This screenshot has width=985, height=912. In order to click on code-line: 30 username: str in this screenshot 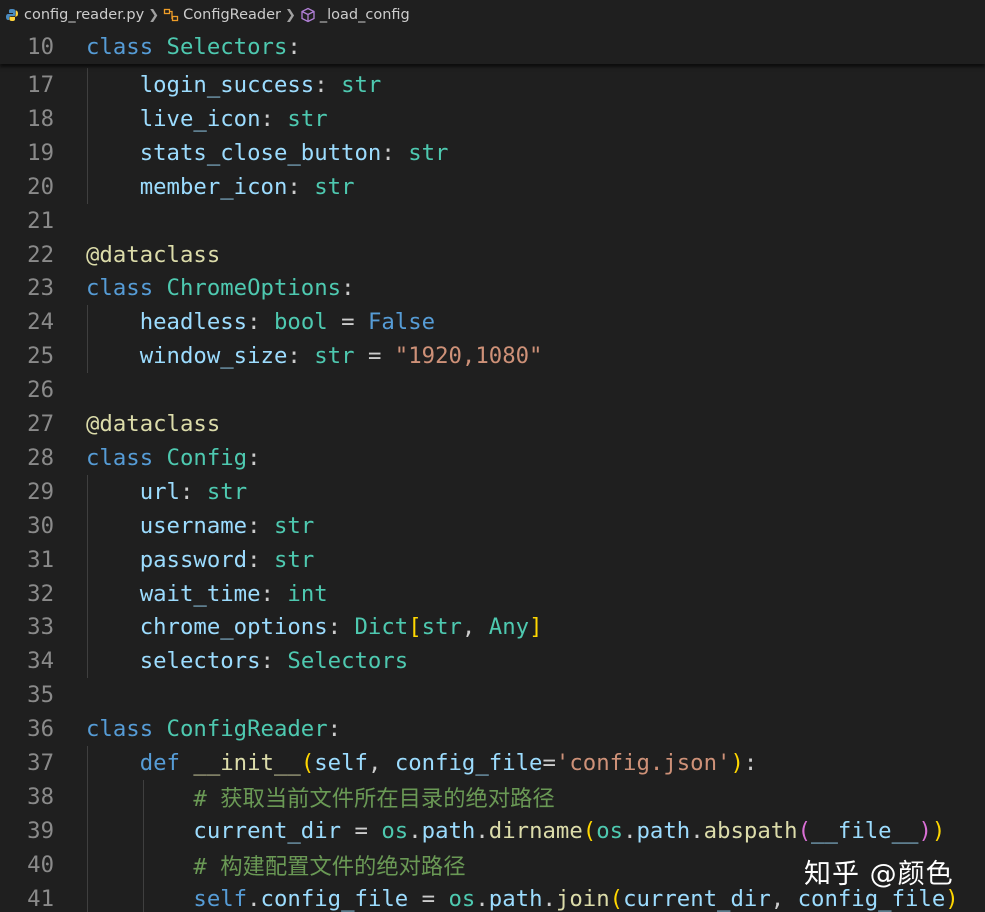, I will do `click(492, 526)`.